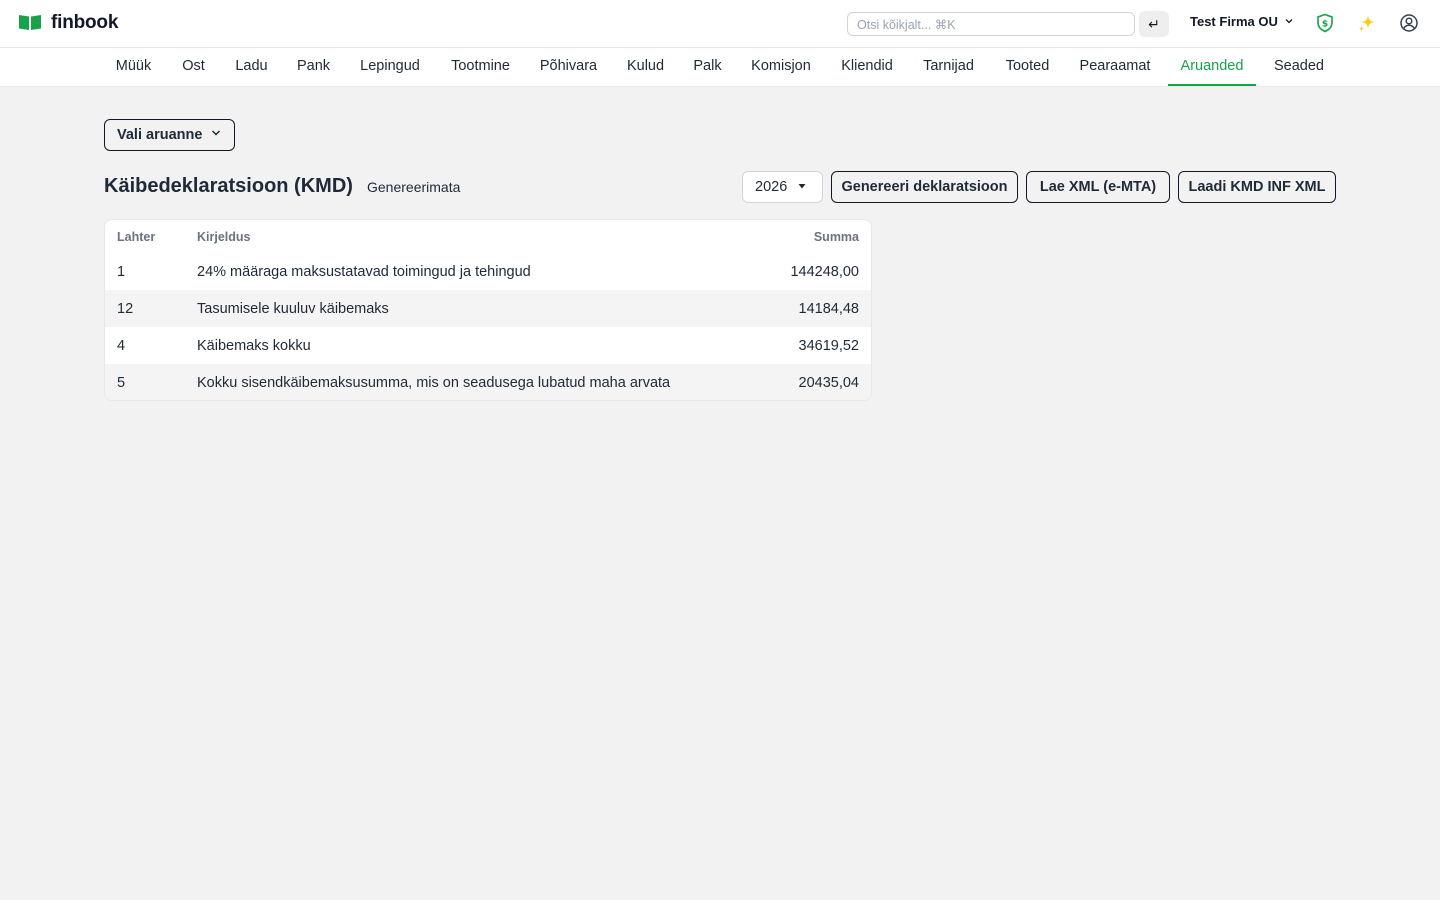 The width and height of the screenshot is (1440, 900). Describe the element at coordinates (480, 67) in the screenshot. I see `tab-tootmine: Tootmine` at that location.